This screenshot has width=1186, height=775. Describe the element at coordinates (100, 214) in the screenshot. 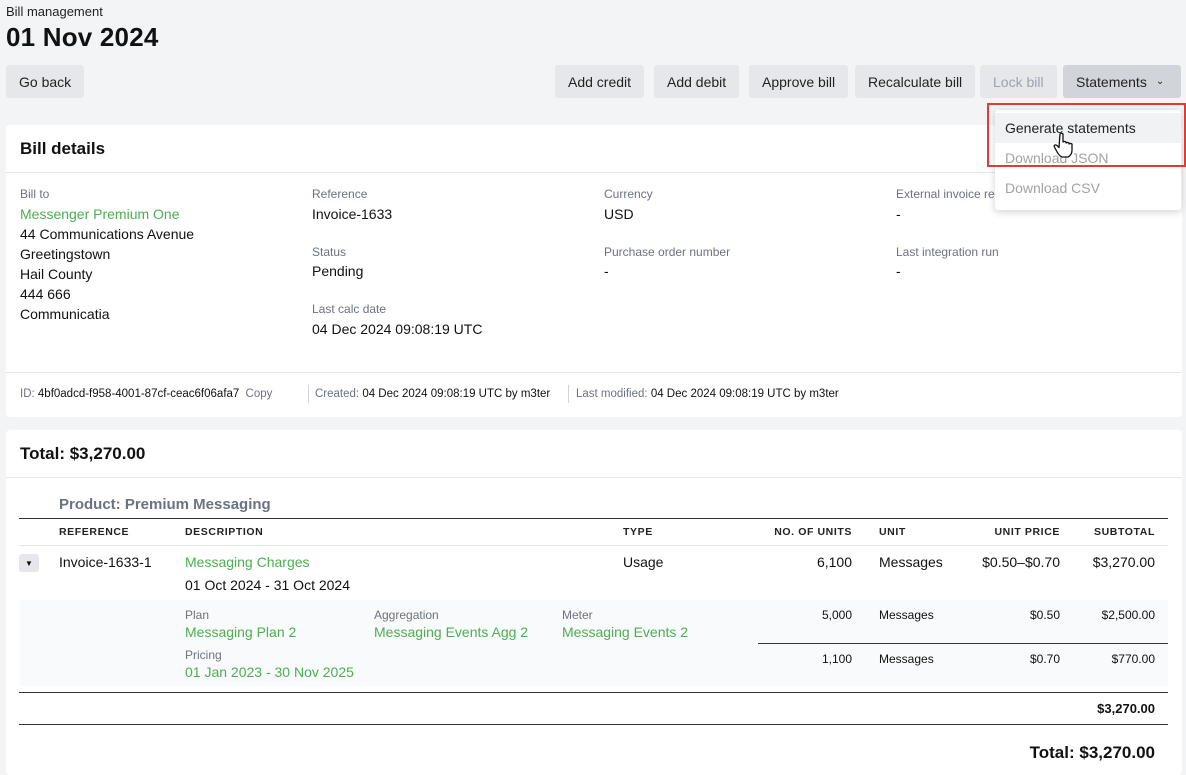

I see `bill-to-link: Messenger Premium One` at that location.